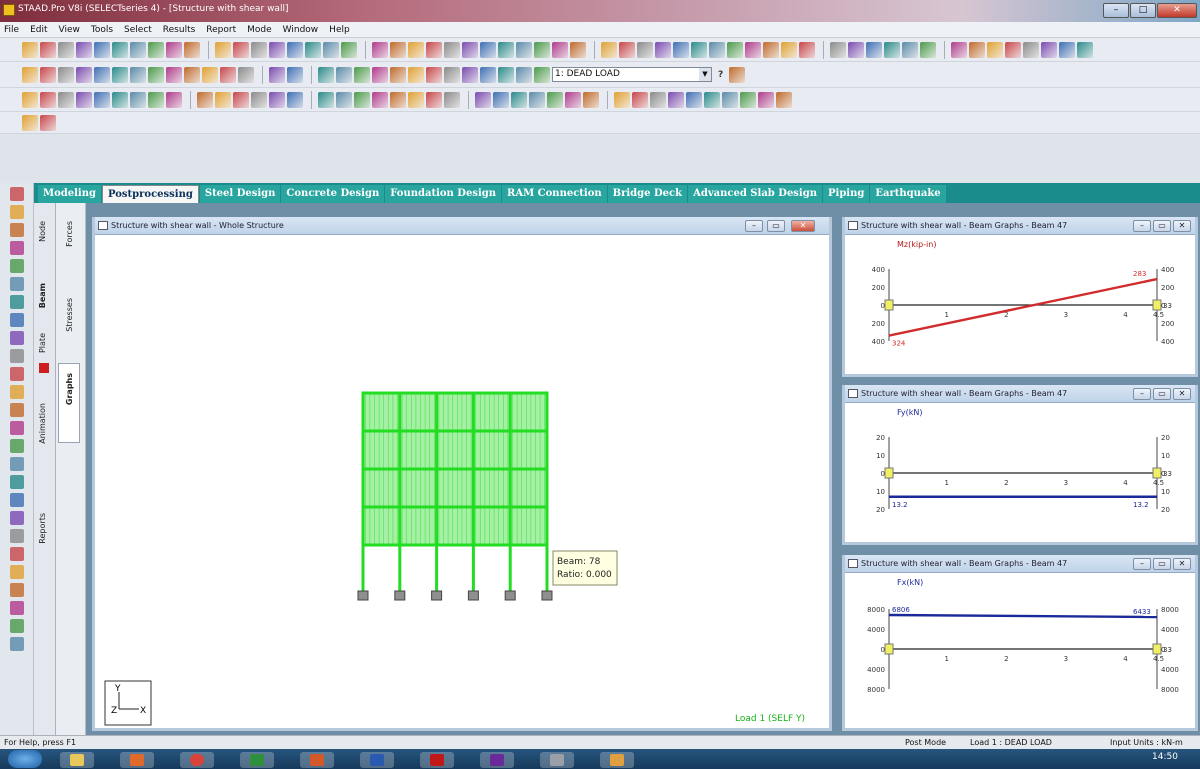 This screenshot has height=769, width=1200. Describe the element at coordinates (776, 226) in the screenshot. I see `structure-restore-button: ▭` at that location.